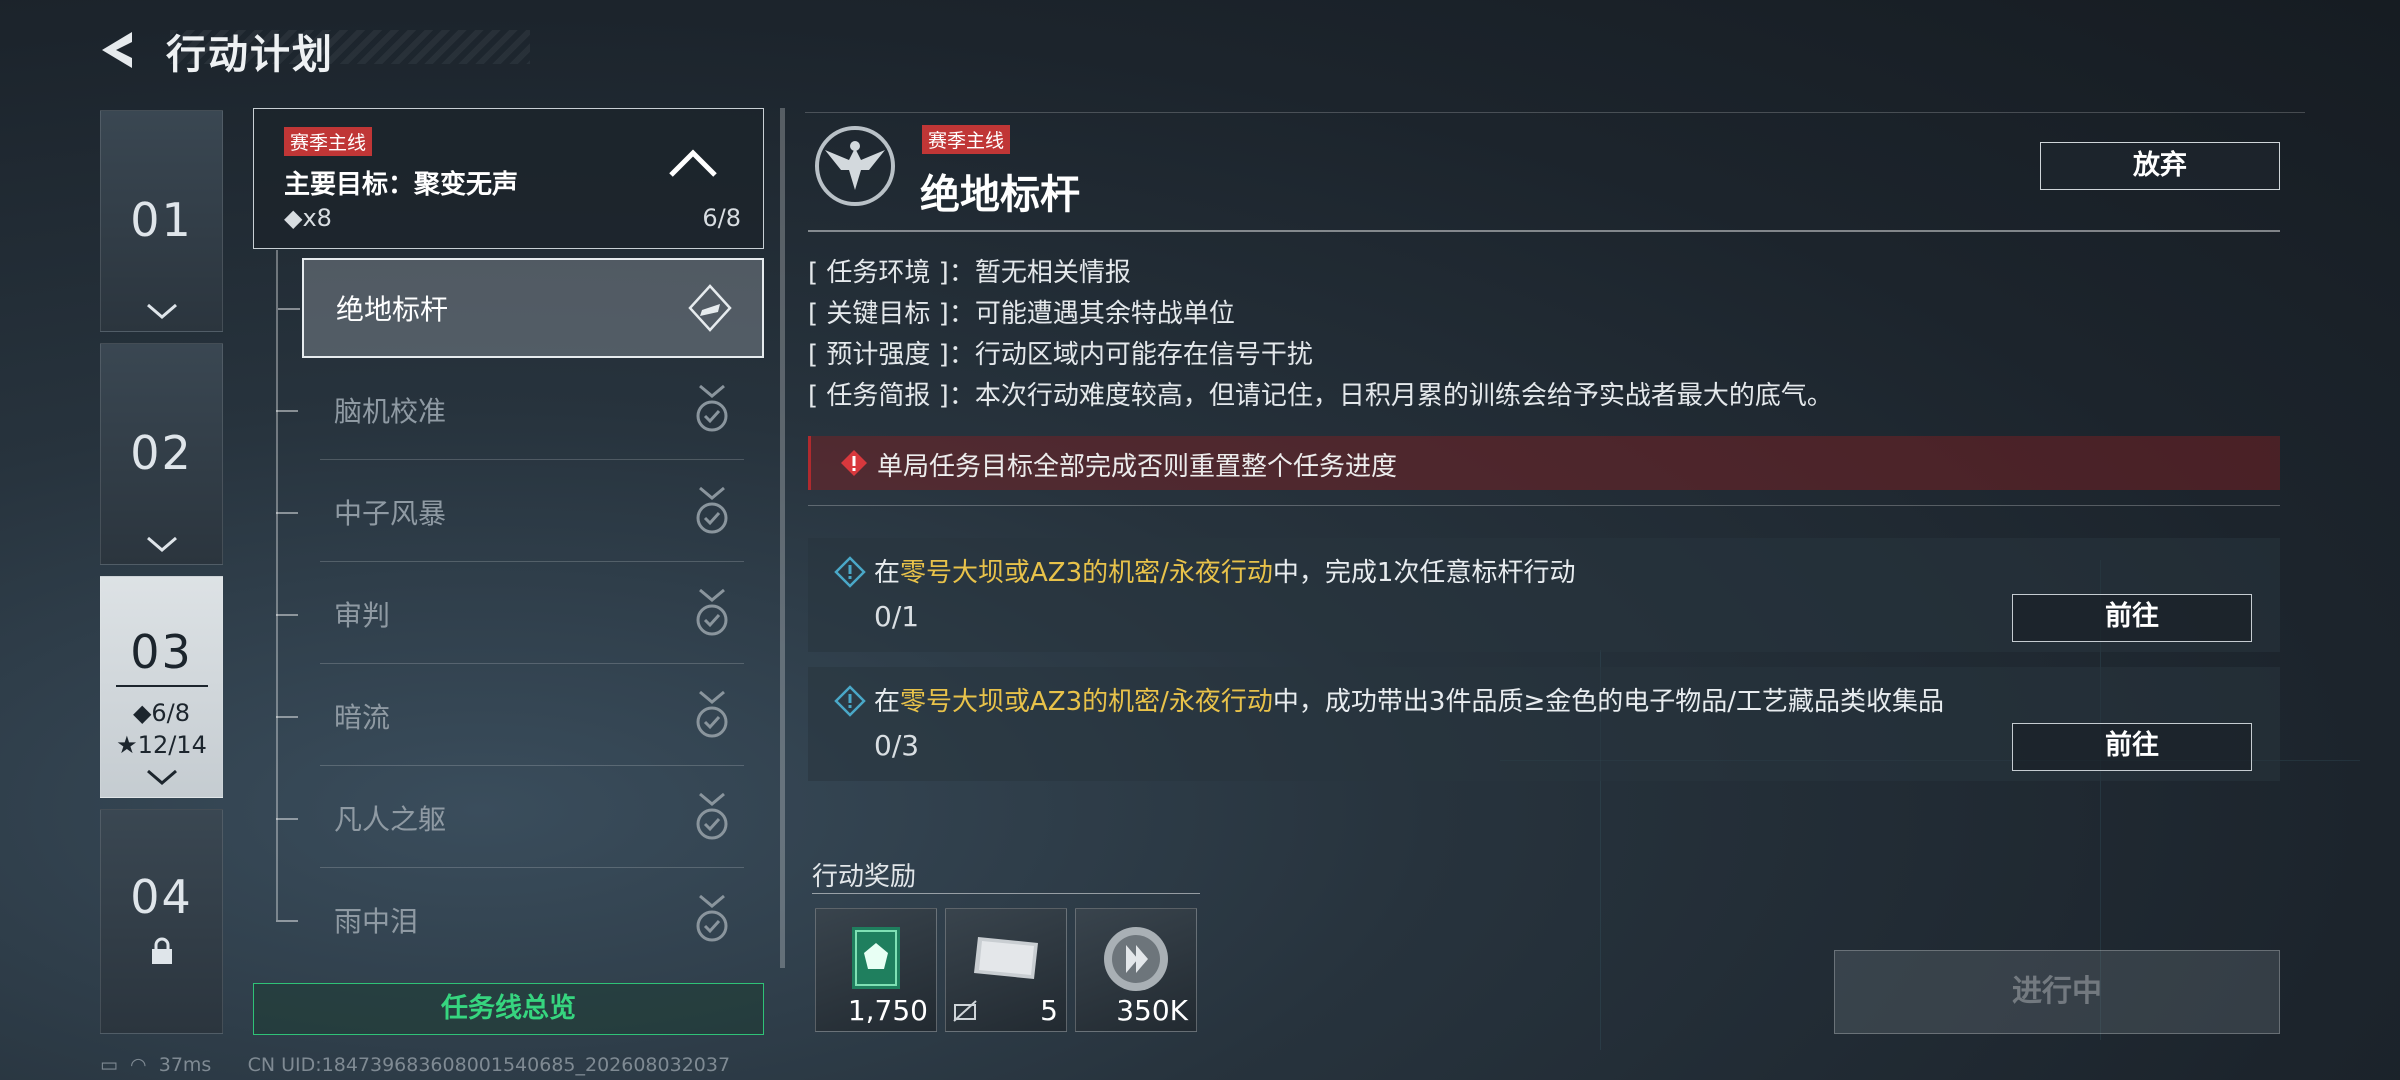 Image resolution: width=2400 pixels, height=1080 pixels. What do you see at coordinates (1224, 570) in the screenshot?
I see `objective-text: 在零号大坝或AZ3的机密/永夜行动中，完成1次任意标杆行动` at bounding box center [1224, 570].